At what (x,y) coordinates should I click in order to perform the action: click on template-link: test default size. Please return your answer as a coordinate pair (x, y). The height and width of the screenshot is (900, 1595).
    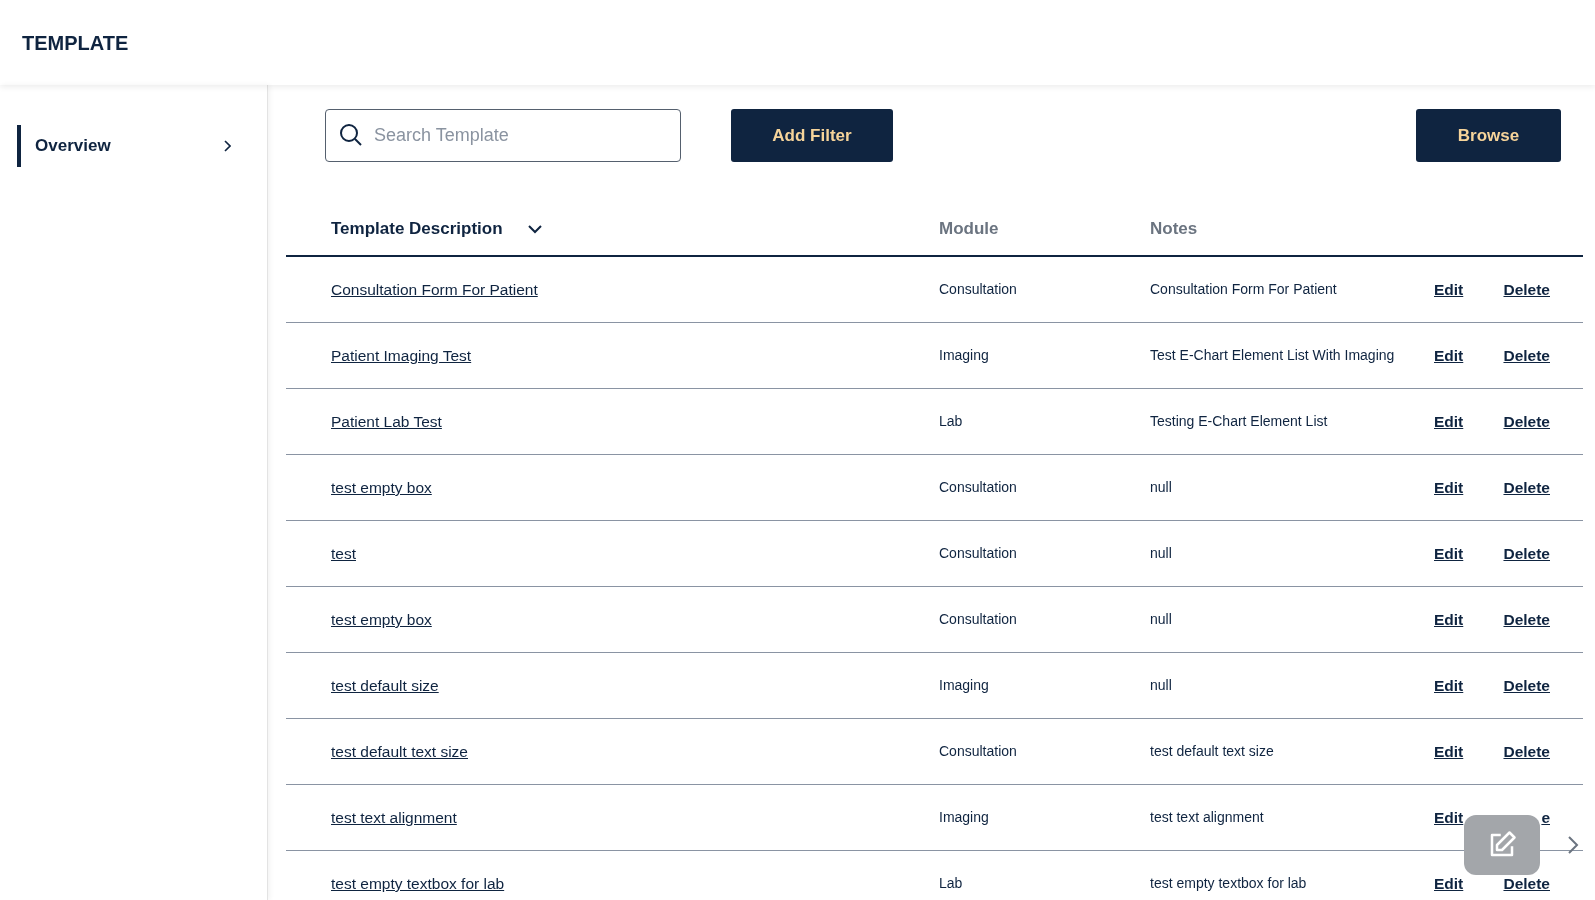
    Looking at the image, I should click on (385, 685).